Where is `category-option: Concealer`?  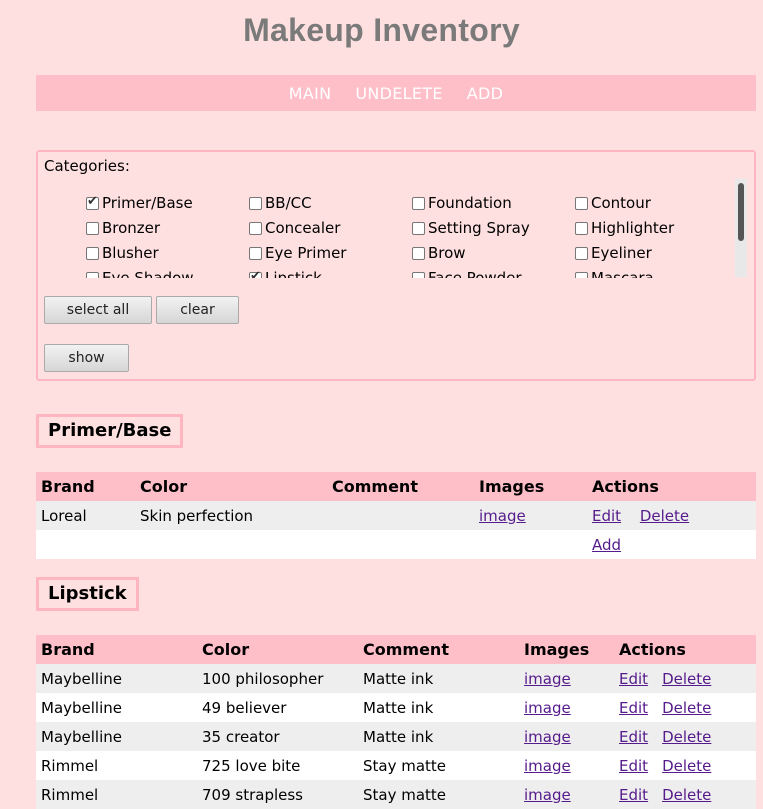 category-option: Concealer is located at coordinates (294, 228).